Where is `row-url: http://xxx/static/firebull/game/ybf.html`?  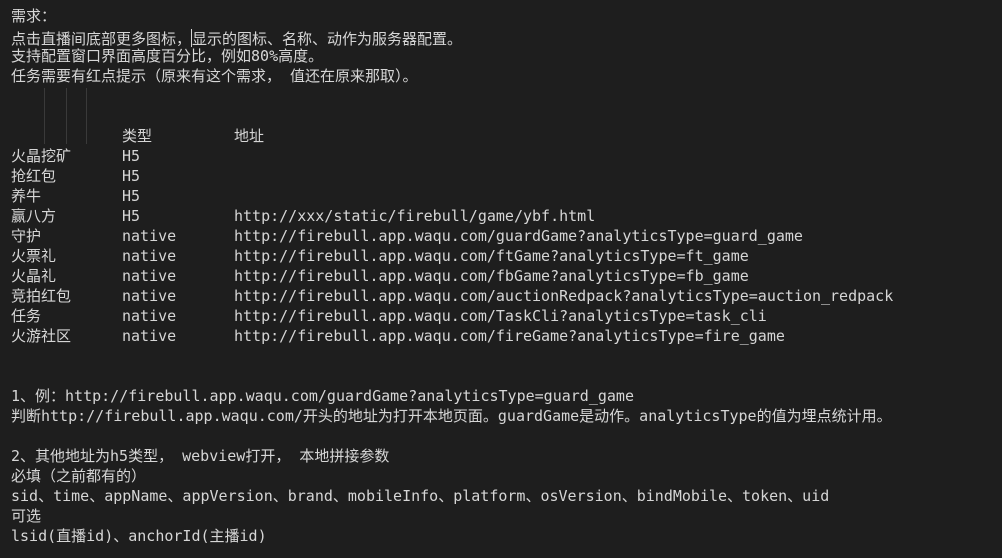 row-url: http://xxx/static/firebull/game/ybf.html is located at coordinates (415, 216).